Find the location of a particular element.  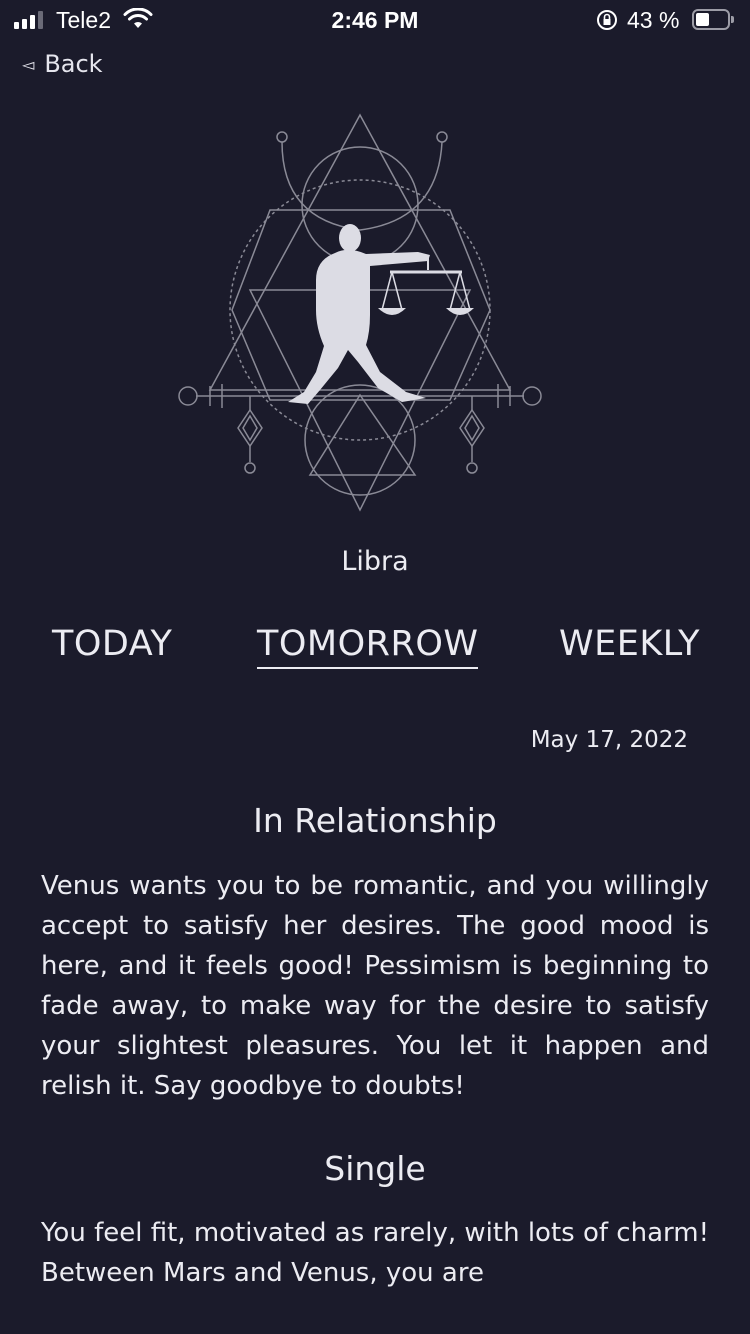

period-tabs: TODAY TOMORROW WEEKLY is located at coordinates (375, 649).